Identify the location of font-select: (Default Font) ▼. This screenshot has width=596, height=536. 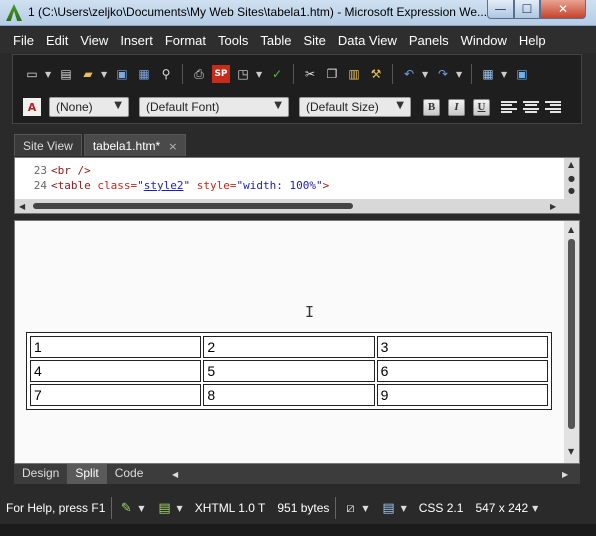
(214, 107).